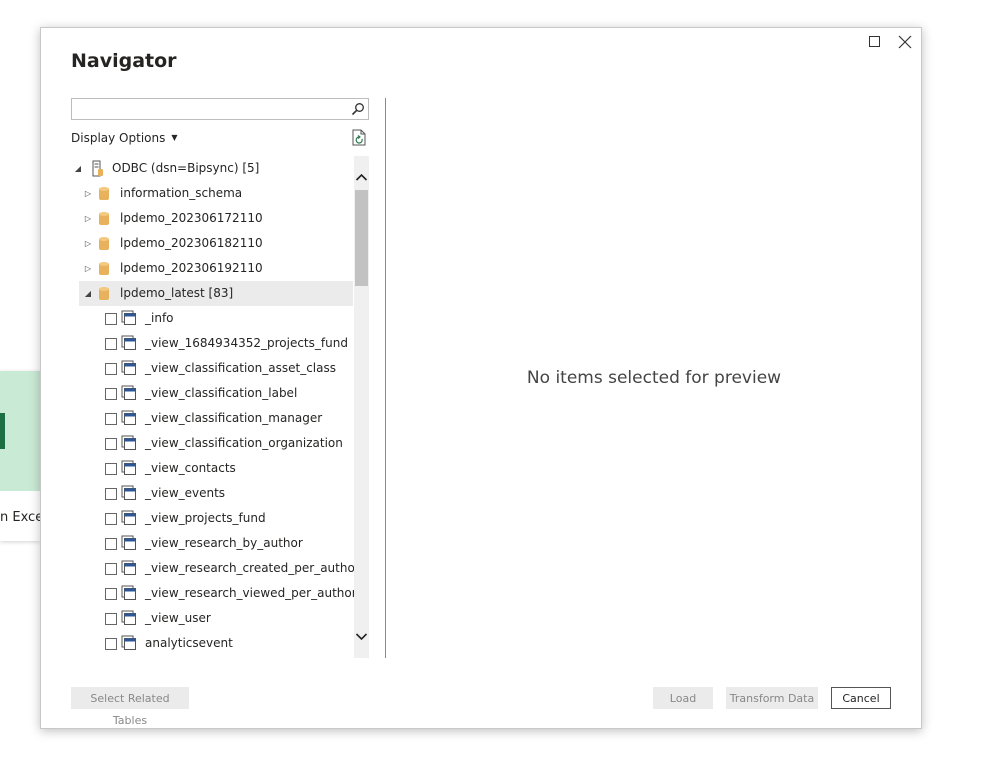 The image size is (1001, 774). What do you see at coordinates (212, 109) in the screenshot?
I see `search-input` at bounding box center [212, 109].